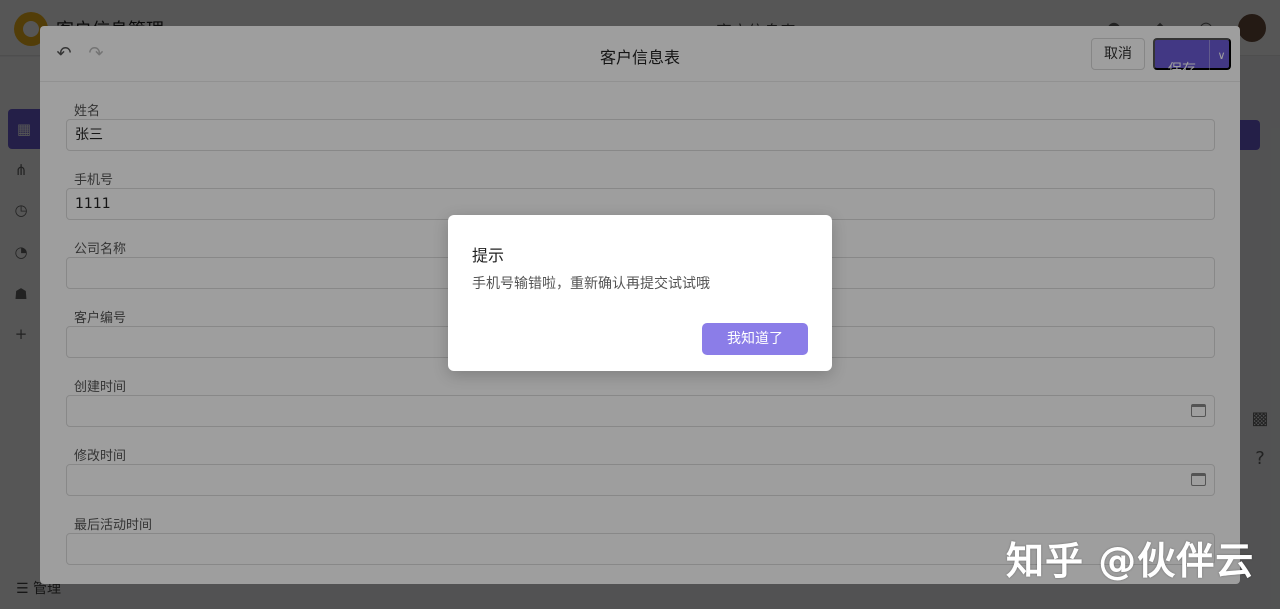 The image size is (1280, 609). Describe the element at coordinates (640, 293) in the screenshot. I see `alert-dialog: 提示 手机号输错啦，重新确认再提交试试哦 我知道了` at that location.